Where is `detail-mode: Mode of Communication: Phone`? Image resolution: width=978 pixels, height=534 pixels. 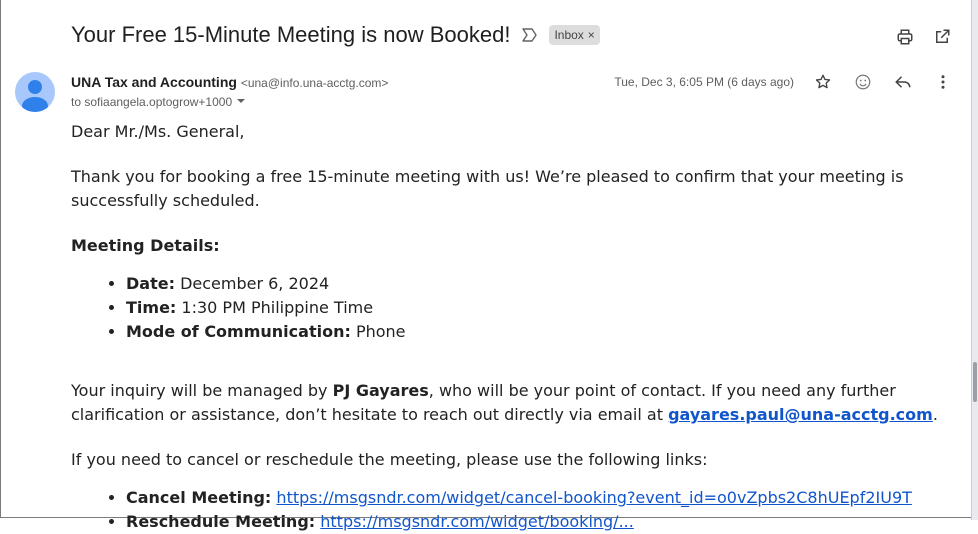
detail-mode: Mode of Communication: Phone is located at coordinates (266, 332).